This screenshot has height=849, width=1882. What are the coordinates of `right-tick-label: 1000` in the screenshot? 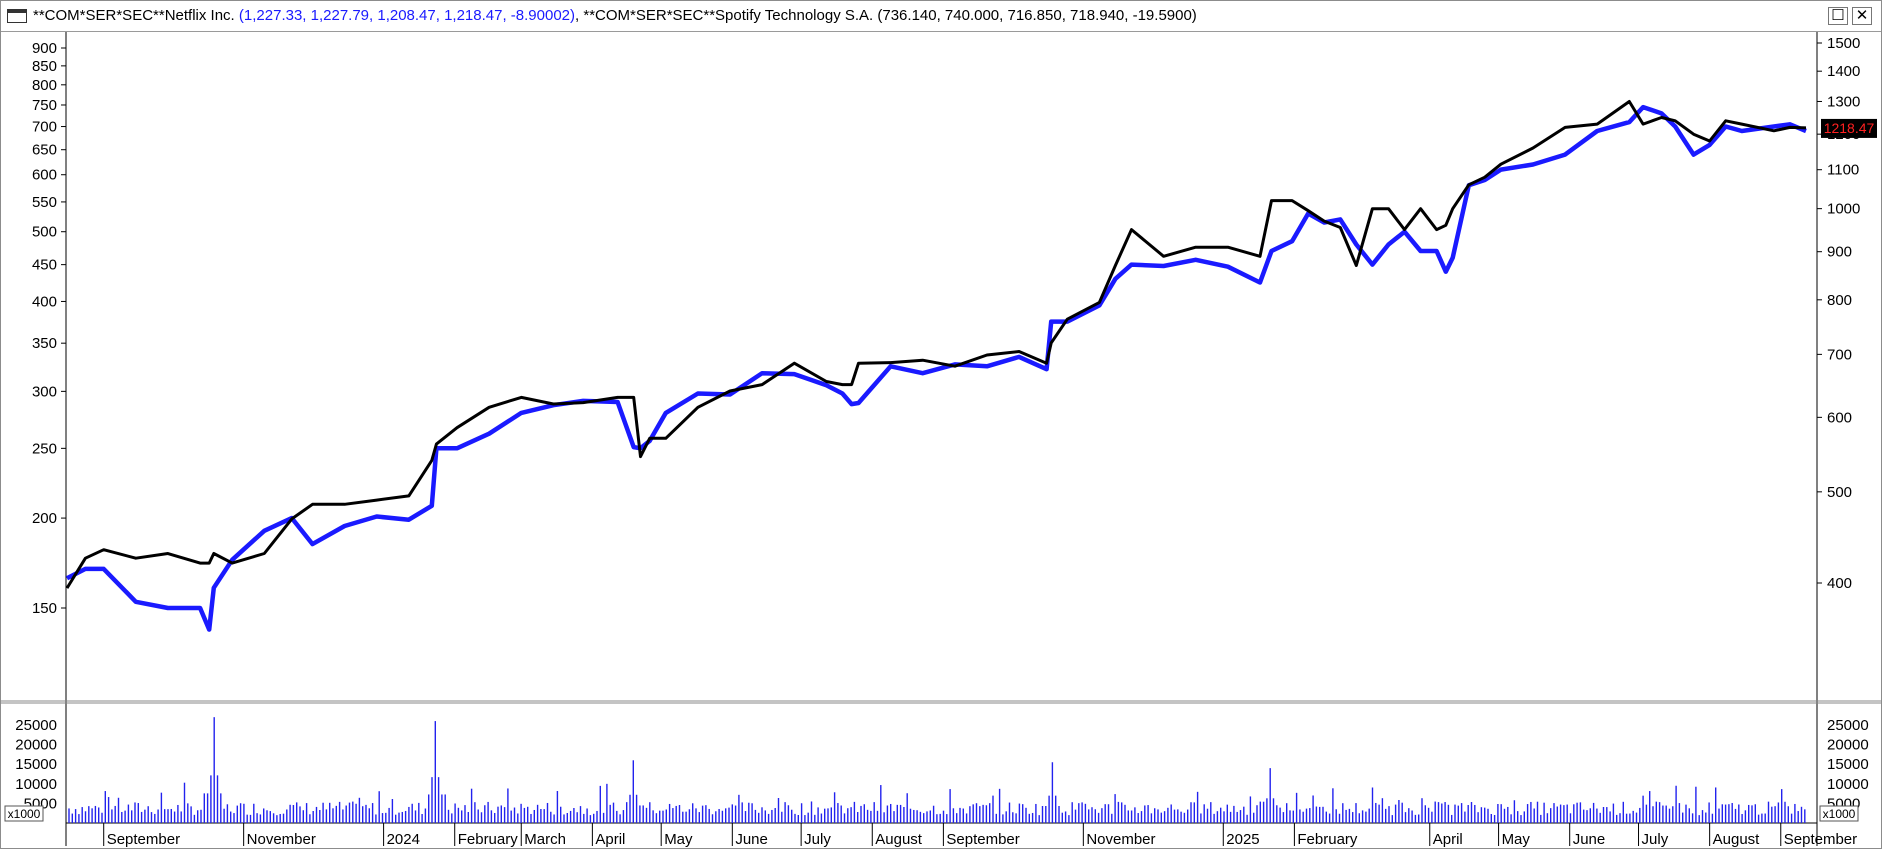 It's located at (1843, 209).